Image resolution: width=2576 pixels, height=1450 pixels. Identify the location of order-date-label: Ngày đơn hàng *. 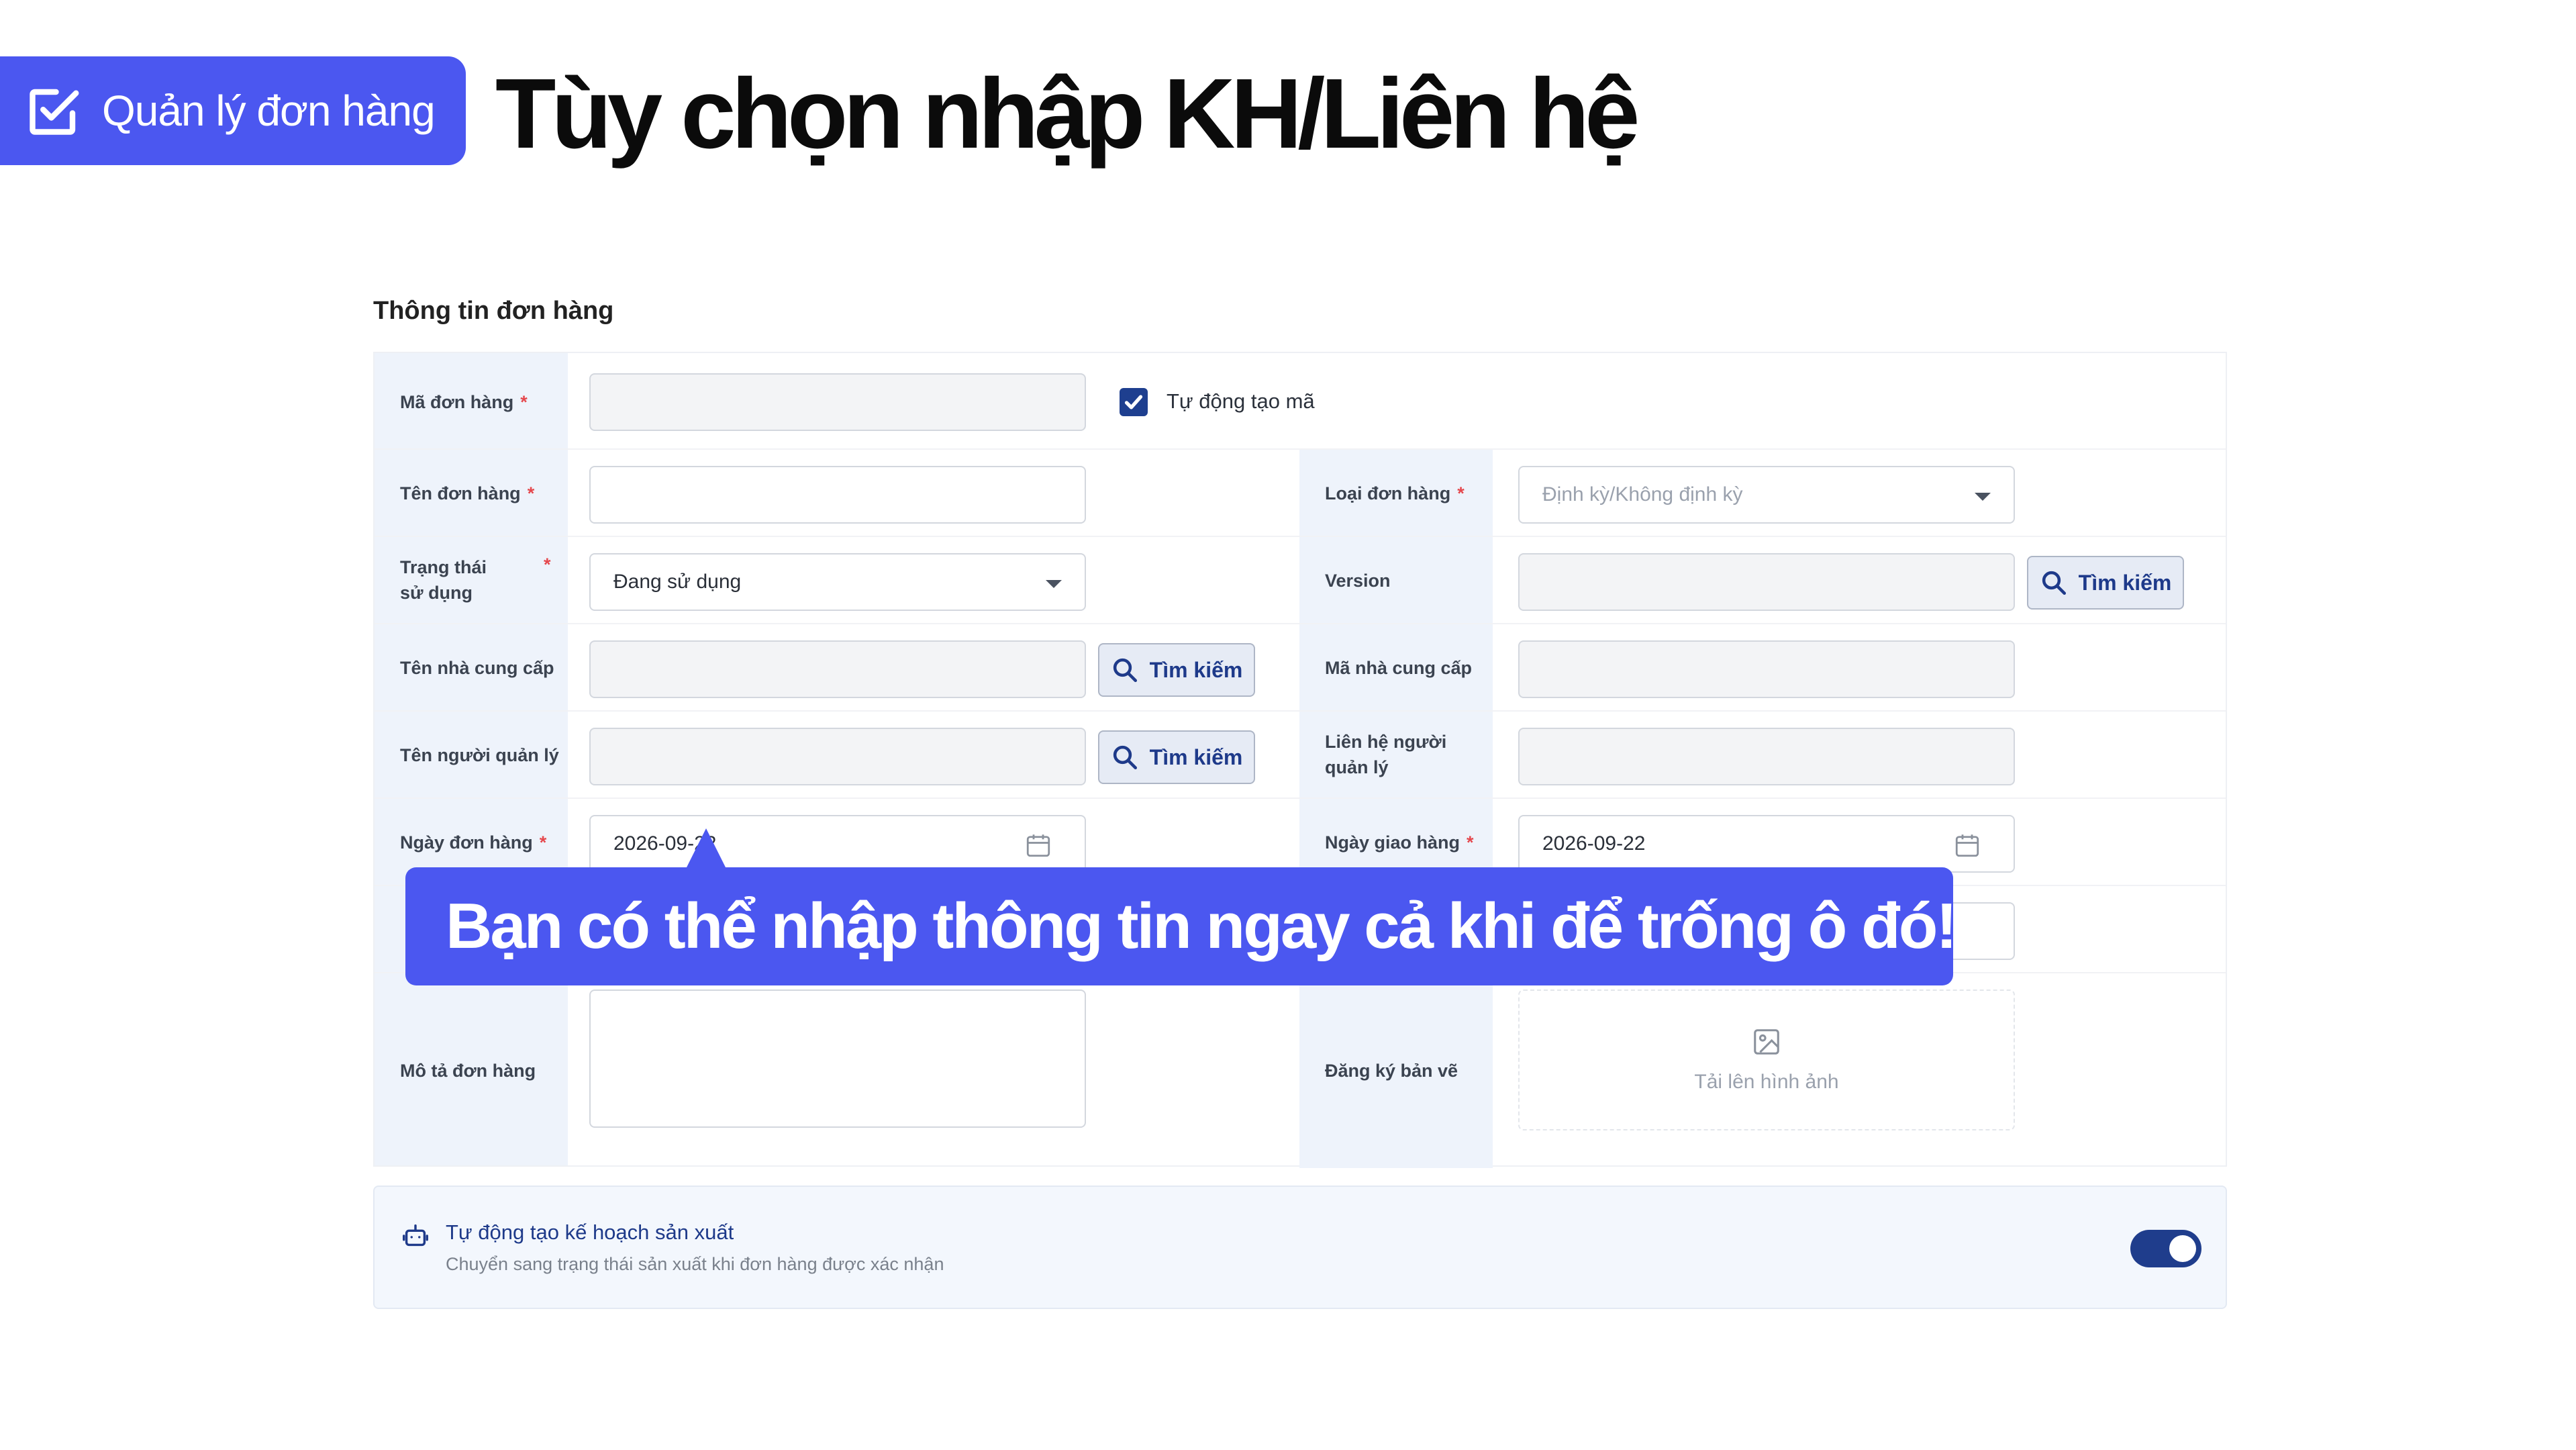
(473, 842).